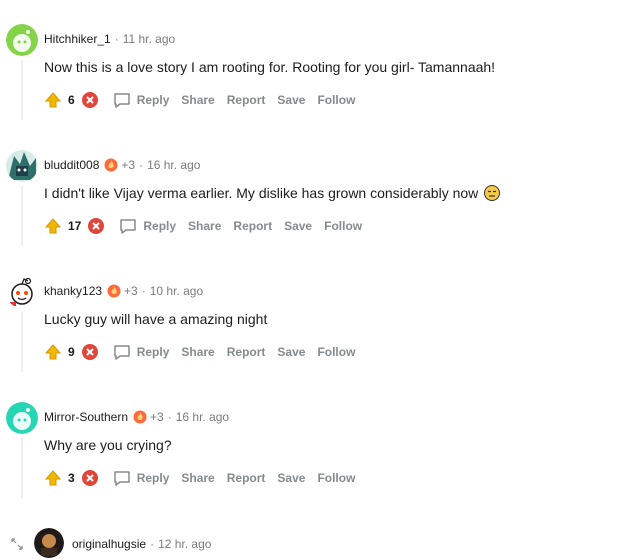 The width and height of the screenshot is (636, 560). What do you see at coordinates (176, 291) in the screenshot?
I see `comment-time: 10 hr. ago` at bounding box center [176, 291].